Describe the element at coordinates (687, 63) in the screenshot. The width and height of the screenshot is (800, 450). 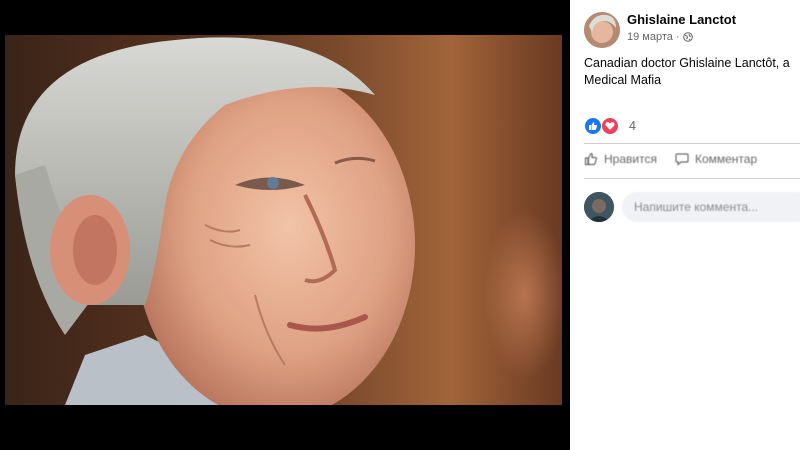
I see `caption-line-1: Canadian doctor Ghislaine Lanctôt, a` at that location.